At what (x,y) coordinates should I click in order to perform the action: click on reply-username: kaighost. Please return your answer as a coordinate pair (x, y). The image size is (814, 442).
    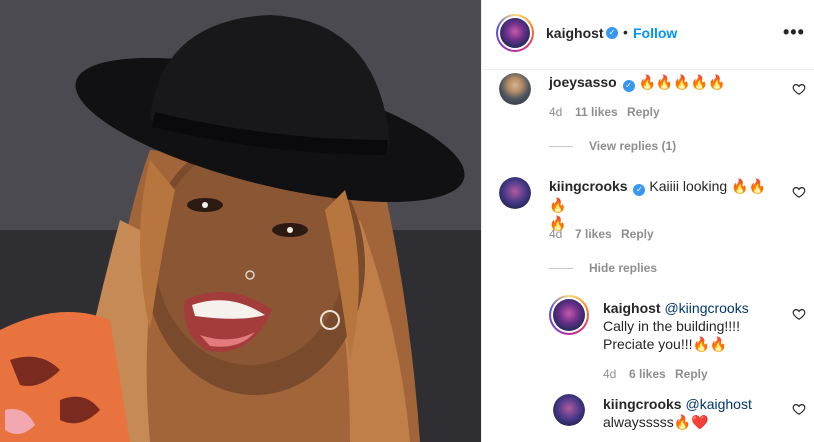
    Looking at the image, I should click on (632, 308).